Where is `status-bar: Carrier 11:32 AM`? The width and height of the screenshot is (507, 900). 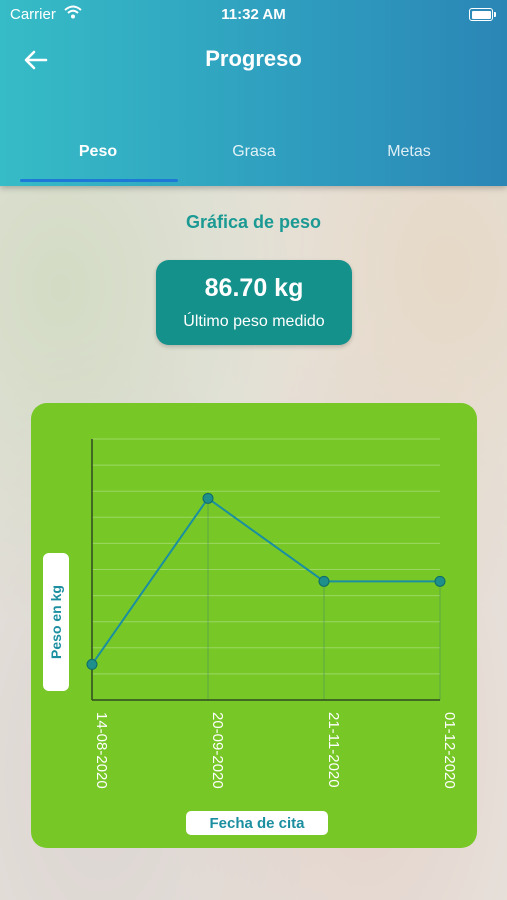
status-bar: Carrier 11:32 AM is located at coordinates (253, 15).